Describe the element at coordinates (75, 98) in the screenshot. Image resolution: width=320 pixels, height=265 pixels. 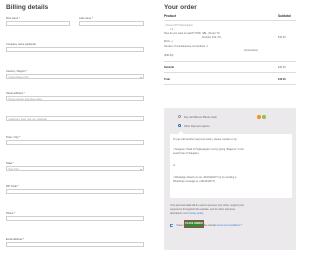
I see `street-field-1: House number and street name` at that location.